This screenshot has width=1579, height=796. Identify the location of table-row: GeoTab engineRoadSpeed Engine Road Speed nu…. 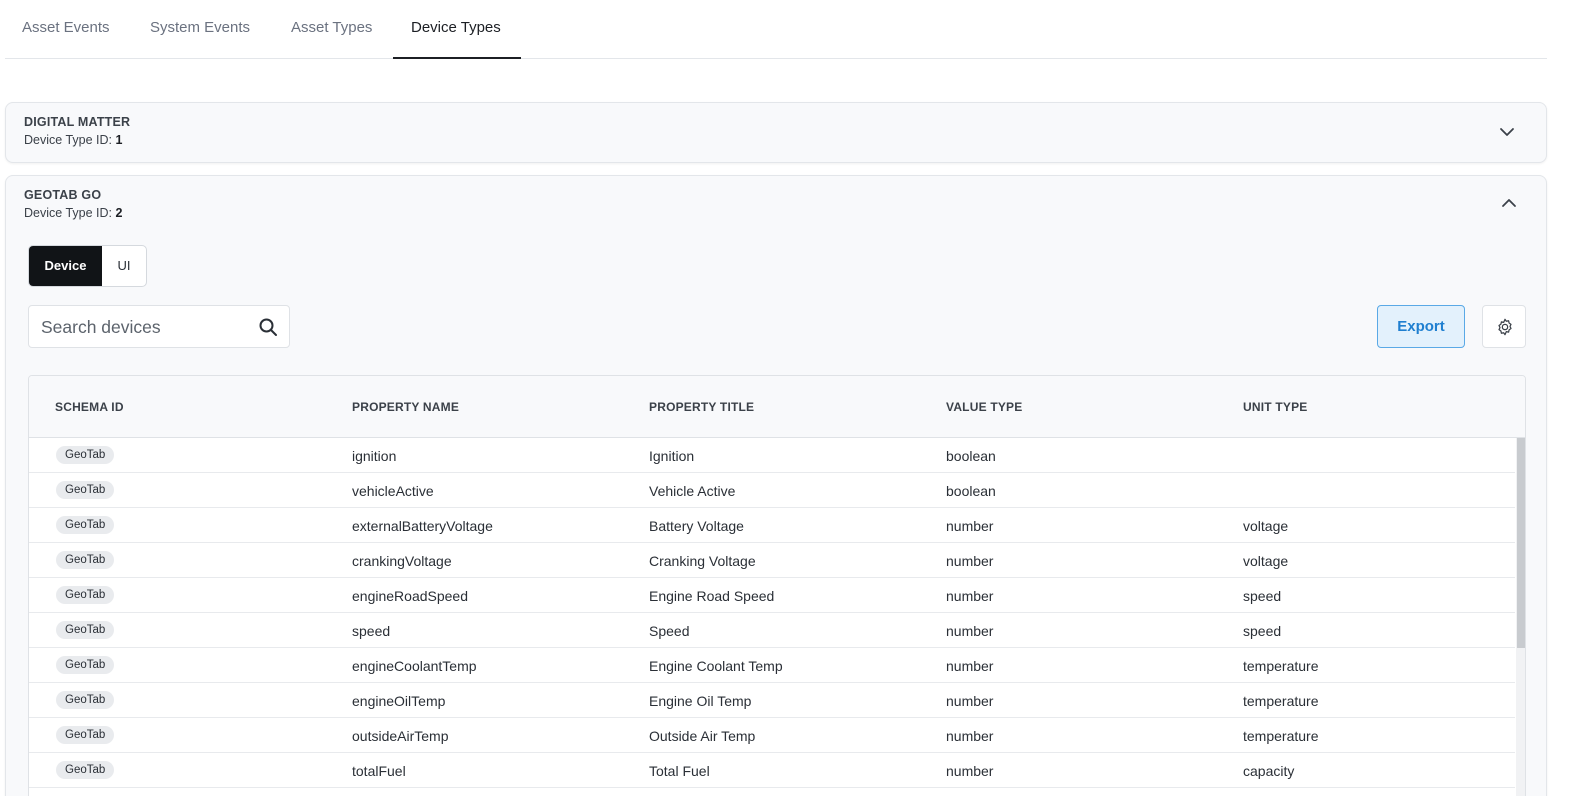
(772, 595).